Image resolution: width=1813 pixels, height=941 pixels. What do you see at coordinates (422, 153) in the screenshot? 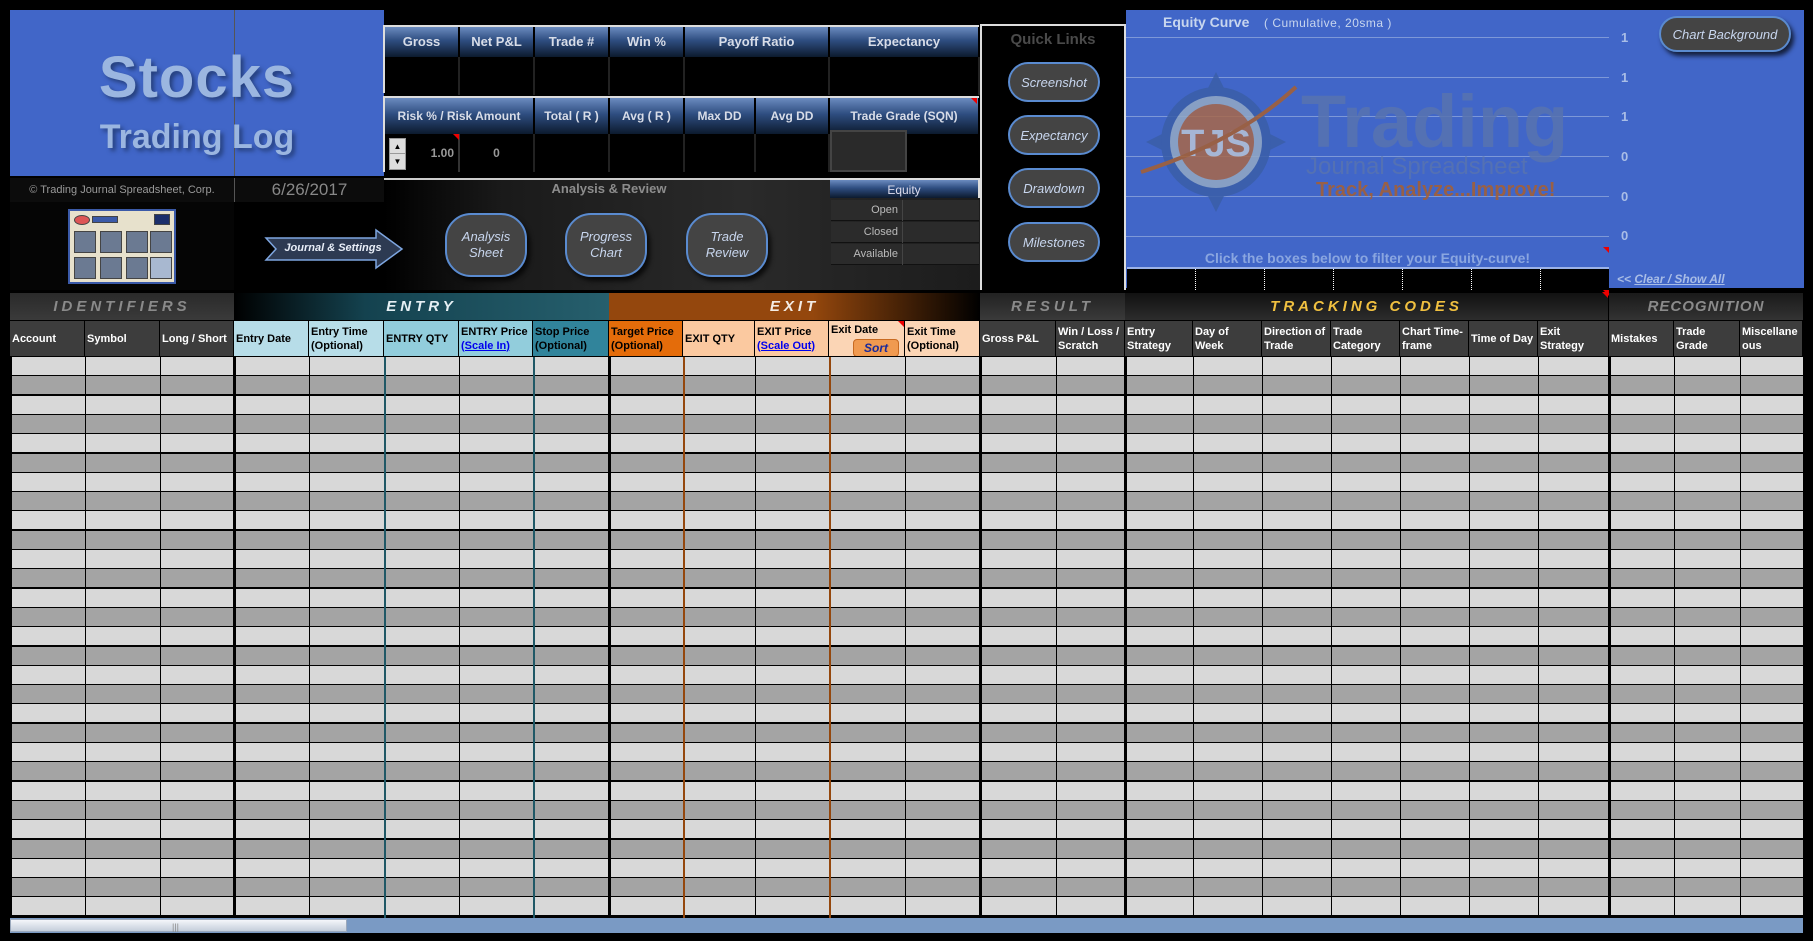
I see `risk-percent-cell: ▲ ▼ 1.00` at bounding box center [422, 153].